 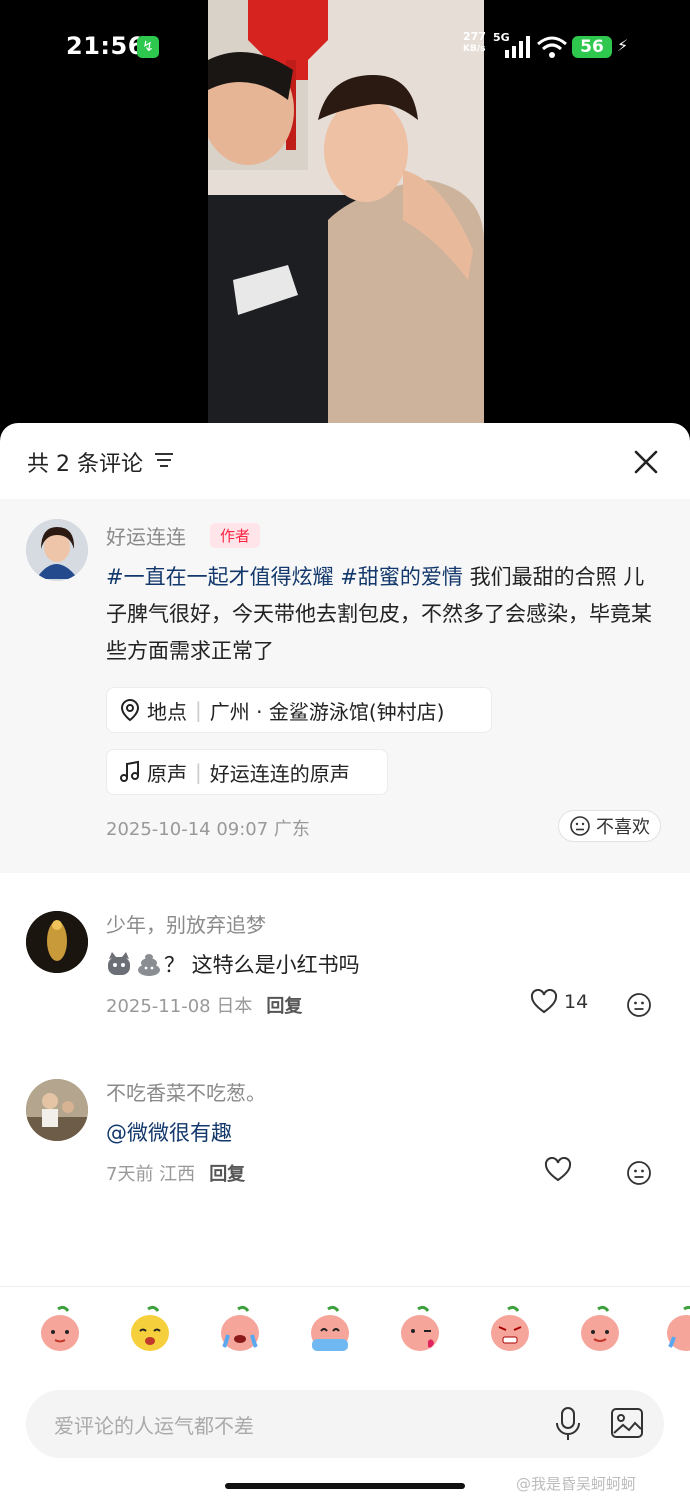 What do you see at coordinates (580, 826) in the screenshot?
I see `neutral-face-icon` at bounding box center [580, 826].